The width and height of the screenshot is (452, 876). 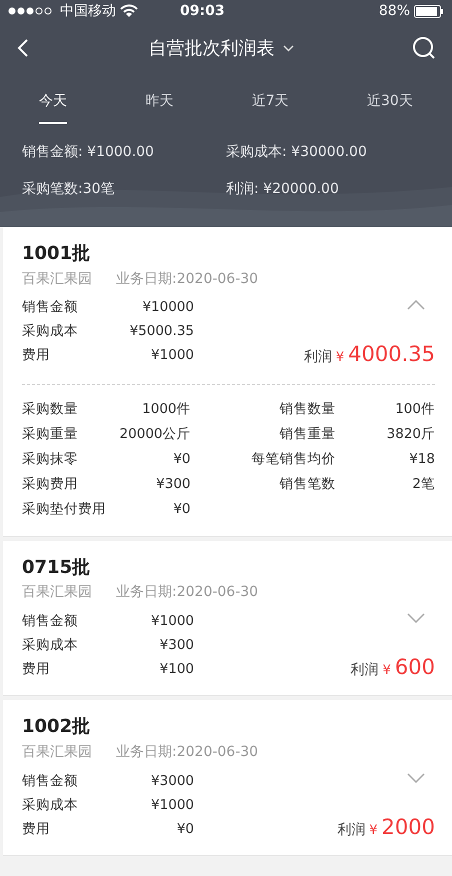 What do you see at coordinates (173, 484) in the screenshot?
I see `detail-value: ¥300` at bounding box center [173, 484].